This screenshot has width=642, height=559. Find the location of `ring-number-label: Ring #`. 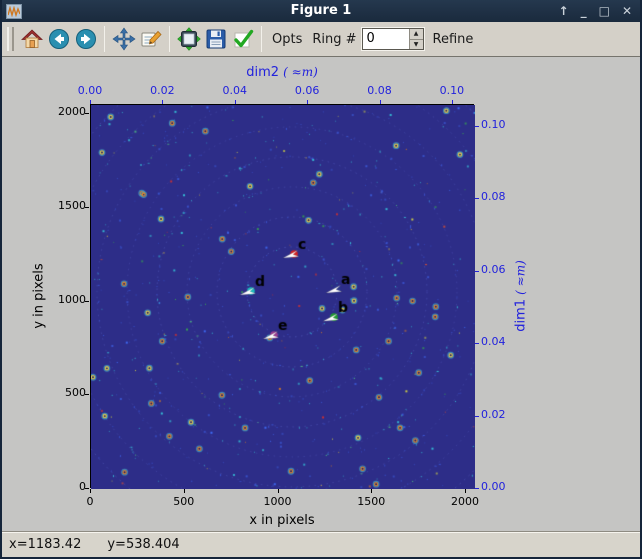

ring-number-label: Ring # is located at coordinates (334, 39).